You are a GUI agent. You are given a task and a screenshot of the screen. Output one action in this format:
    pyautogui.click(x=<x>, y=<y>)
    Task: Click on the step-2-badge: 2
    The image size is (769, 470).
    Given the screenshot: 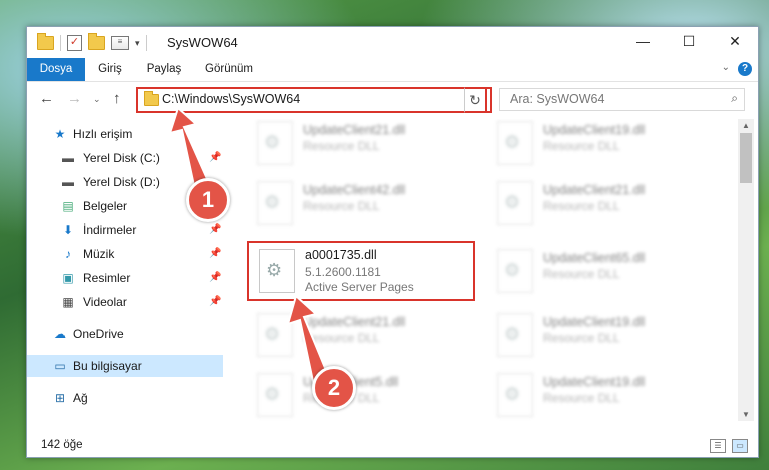 What is the action you would take?
    pyautogui.click(x=334, y=388)
    